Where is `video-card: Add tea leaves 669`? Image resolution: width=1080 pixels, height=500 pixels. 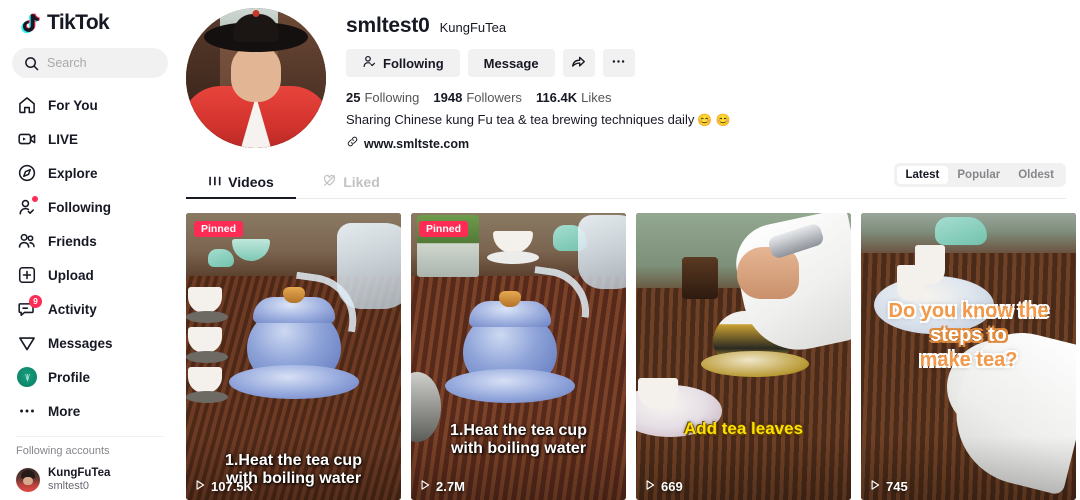
video-card: Add tea leaves 669 is located at coordinates (743, 356).